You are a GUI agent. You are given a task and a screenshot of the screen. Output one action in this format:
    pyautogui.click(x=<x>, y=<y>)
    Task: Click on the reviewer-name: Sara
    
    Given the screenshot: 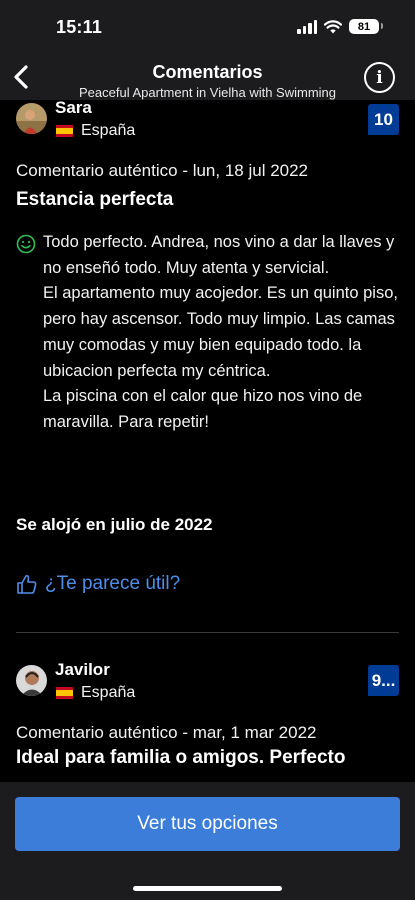 What is the action you would take?
    pyautogui.click(x=73, y=107)
    